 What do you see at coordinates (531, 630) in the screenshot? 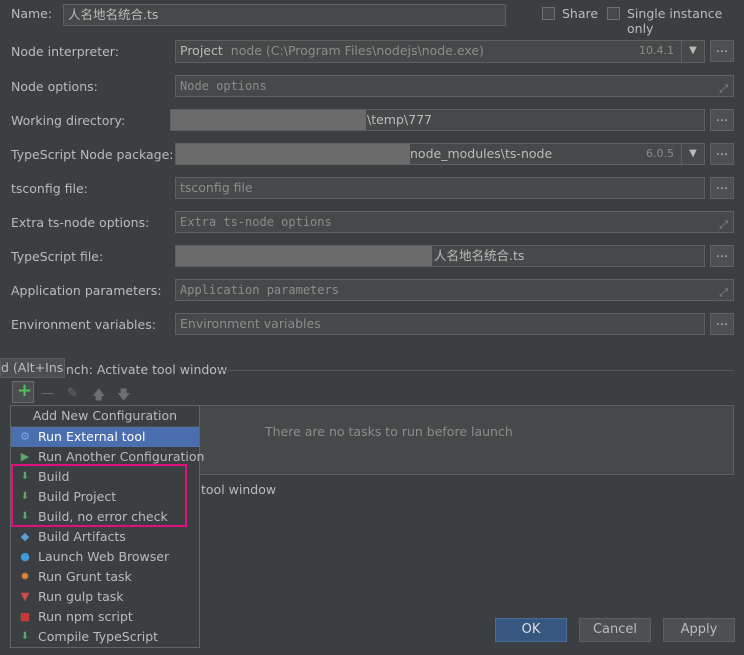
I see `ok-button: OK` at bounding box center [531, 630].